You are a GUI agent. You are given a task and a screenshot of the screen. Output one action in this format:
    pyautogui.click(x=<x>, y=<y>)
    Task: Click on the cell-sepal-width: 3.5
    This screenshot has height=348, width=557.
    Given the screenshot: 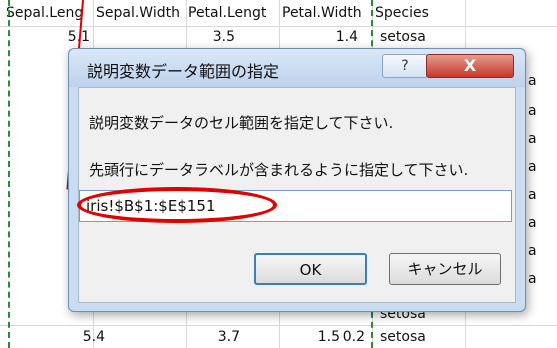 What is the action you would take?
    pyautogui.click(x=215, y=37)
    